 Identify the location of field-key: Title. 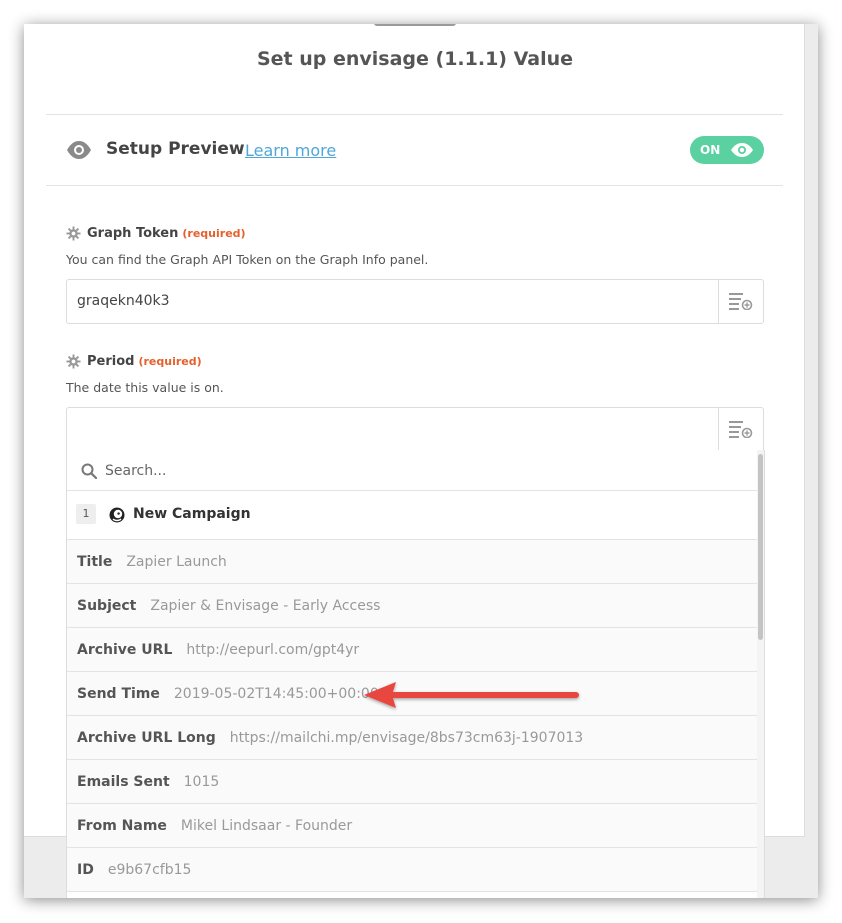
(95, 561).